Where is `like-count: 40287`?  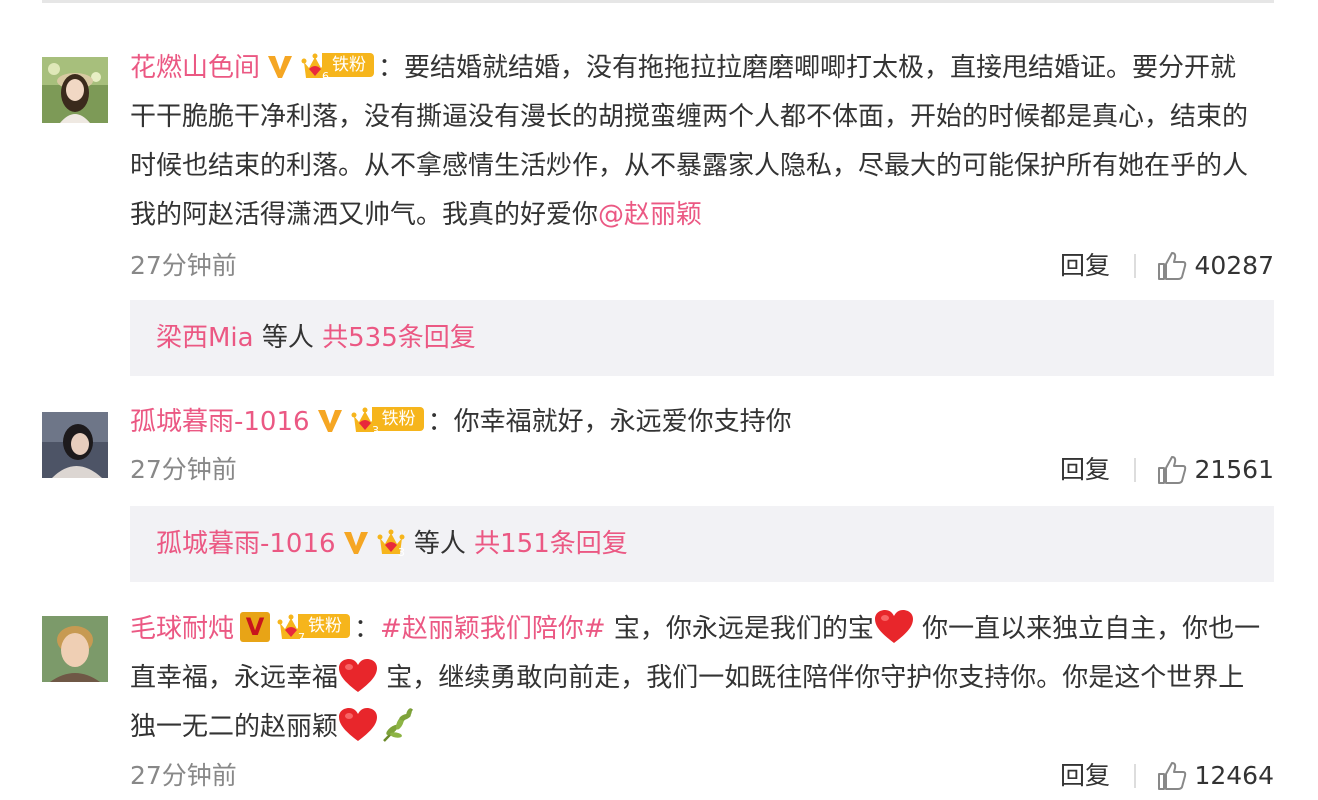
like-count: 40287 is located at coordinates (1234, 265).